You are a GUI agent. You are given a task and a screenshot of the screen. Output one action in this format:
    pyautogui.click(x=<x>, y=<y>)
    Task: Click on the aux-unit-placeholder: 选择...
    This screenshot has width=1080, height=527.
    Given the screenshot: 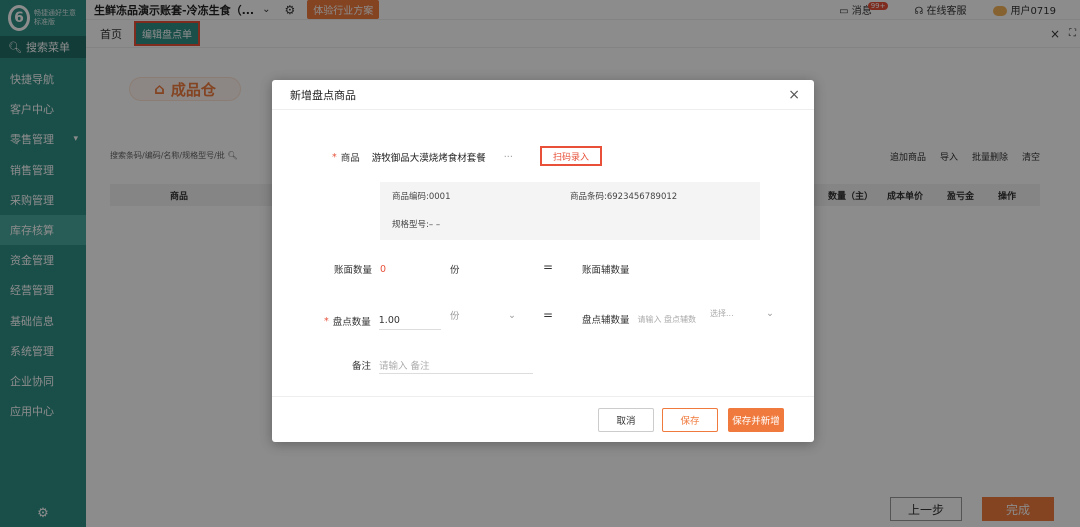 What is the action you would take?
    pyautogui.click(x=722, y=313)
    